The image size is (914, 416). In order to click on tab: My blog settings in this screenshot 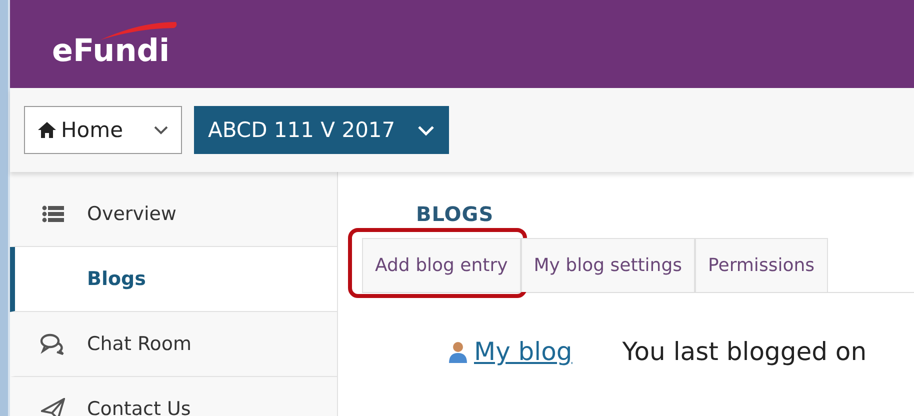, I will do `click(608, 265)`.